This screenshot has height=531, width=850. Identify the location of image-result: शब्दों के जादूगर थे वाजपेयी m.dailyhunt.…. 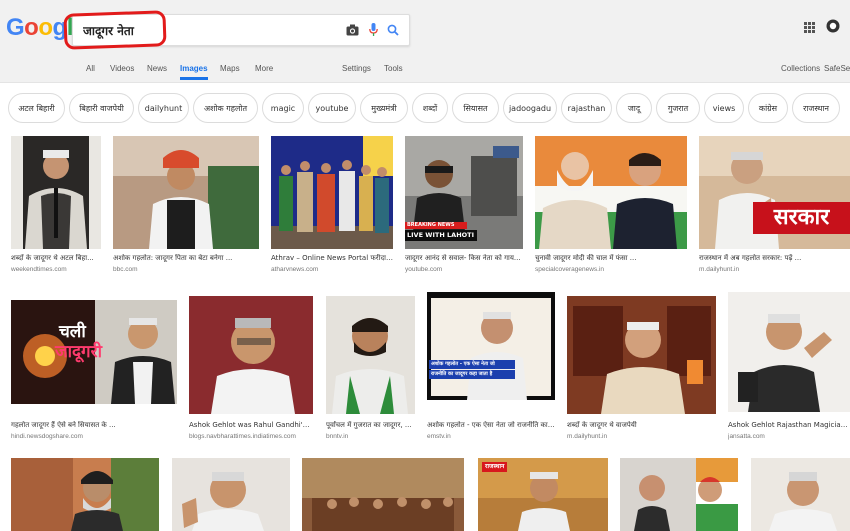
(641, 368).